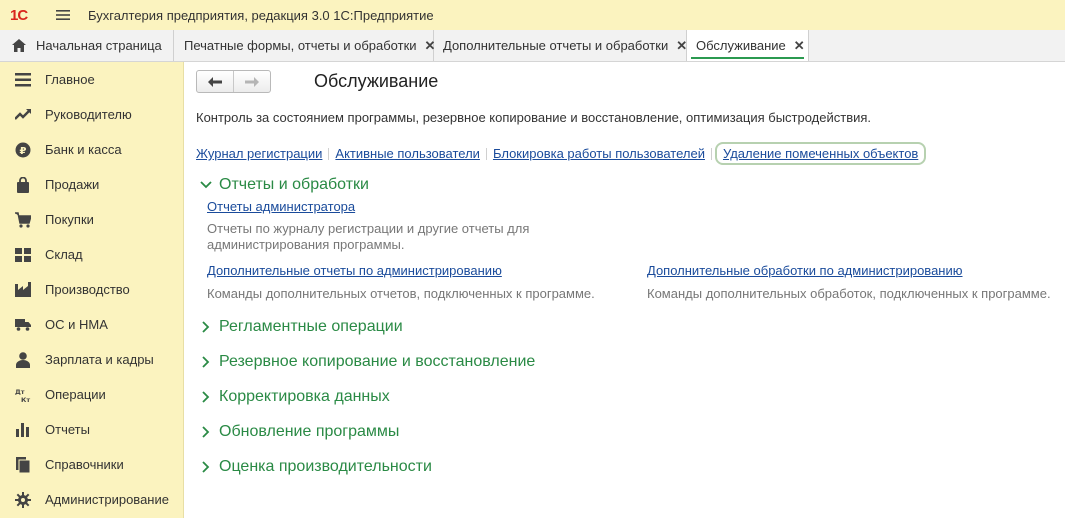 This screenshot has width=1065, height=518. What do you see at coordinates (560, 45) in the screenshot?
I see `tab-additional-reports: Дополнительные отчеты и обработки ✕` at bounding box center [560, 45].